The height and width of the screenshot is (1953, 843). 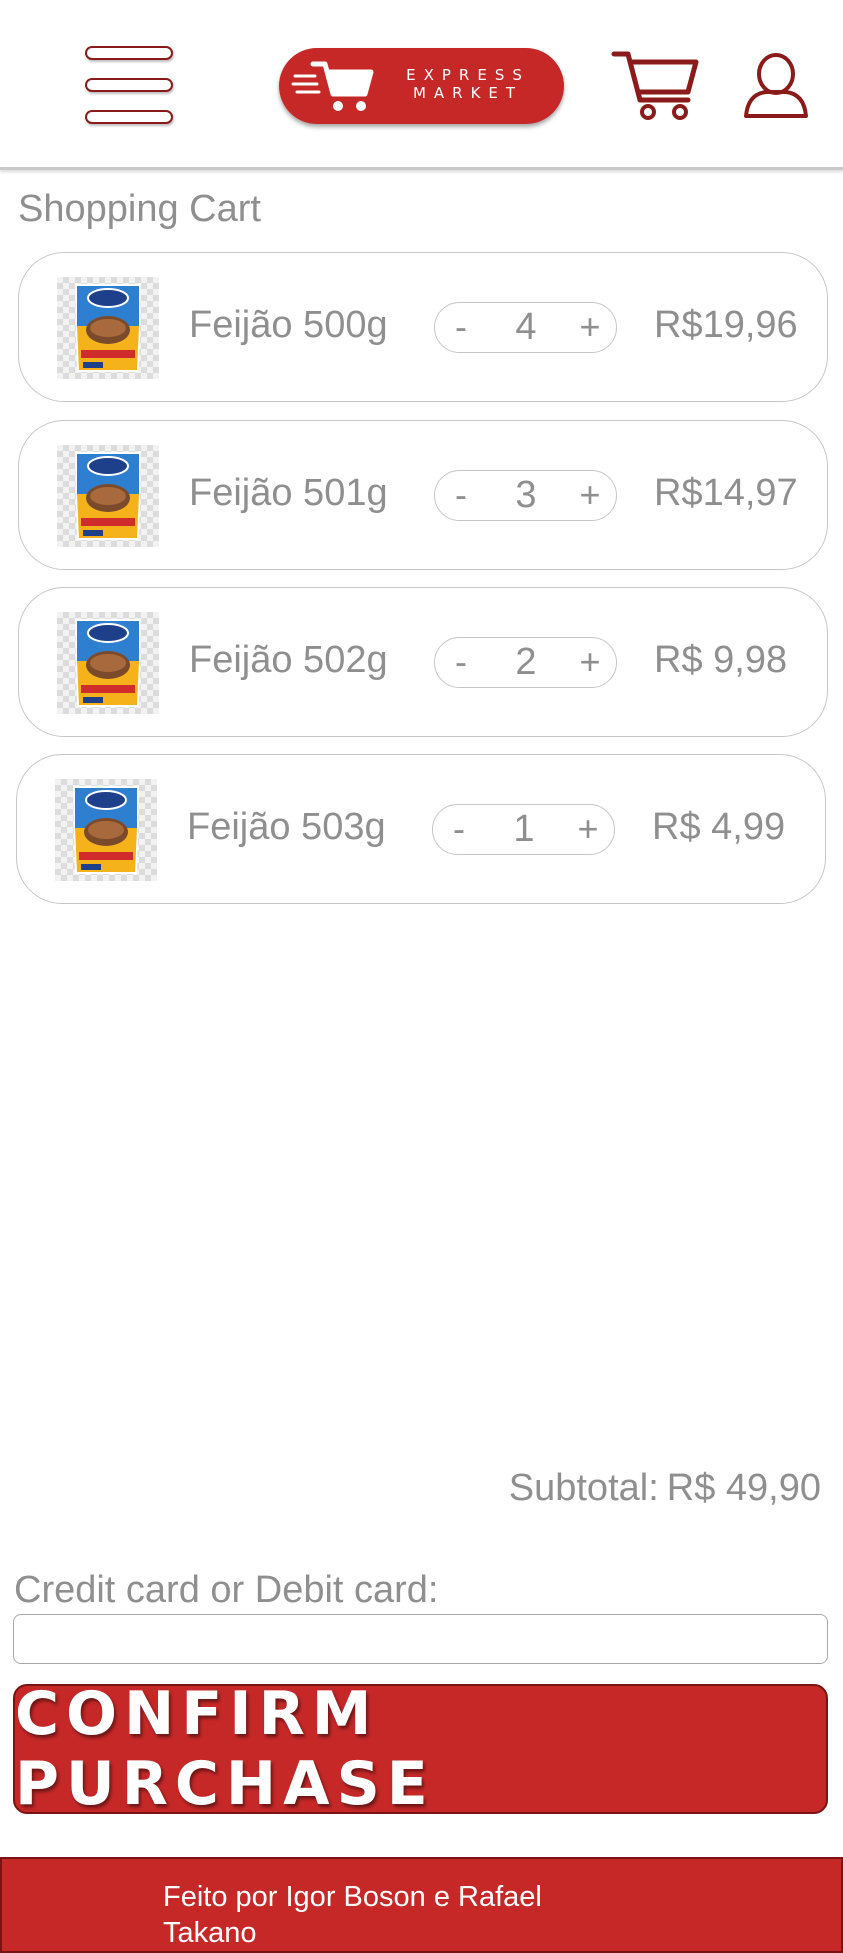 I want to click on footer-credits: Feito por Igor Boson e Rafael Takano, so click(x=352, y=1915).